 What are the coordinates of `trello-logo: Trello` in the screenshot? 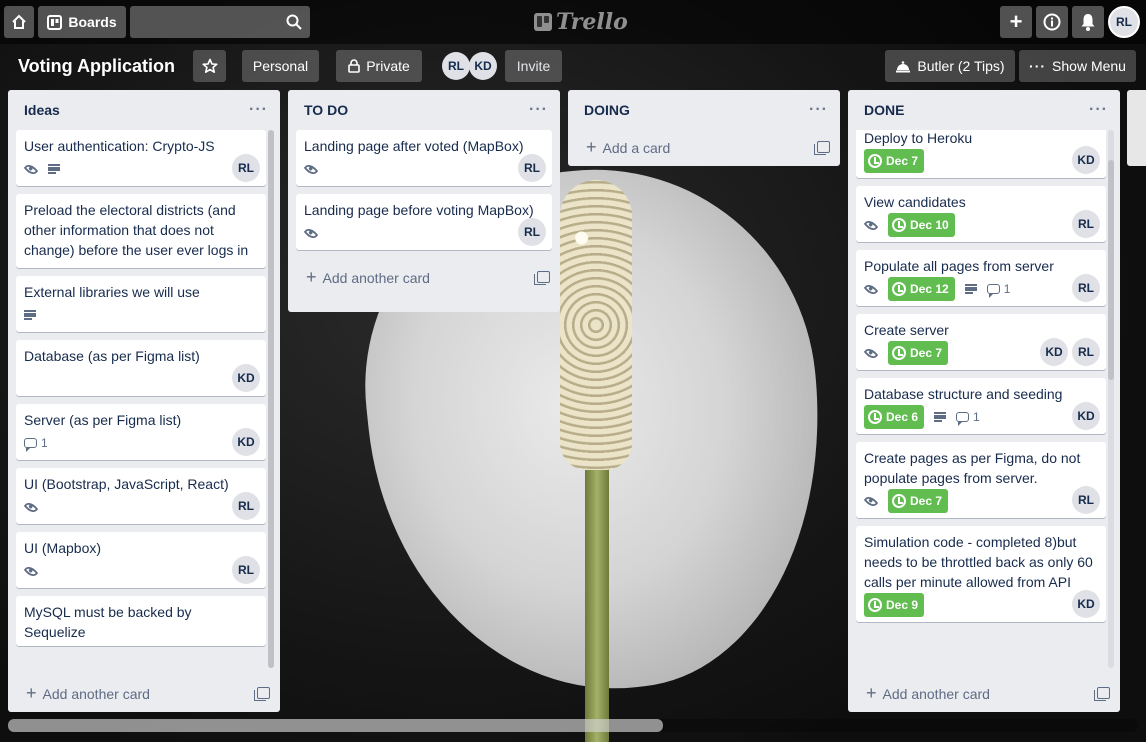 It's located at (581, 22).